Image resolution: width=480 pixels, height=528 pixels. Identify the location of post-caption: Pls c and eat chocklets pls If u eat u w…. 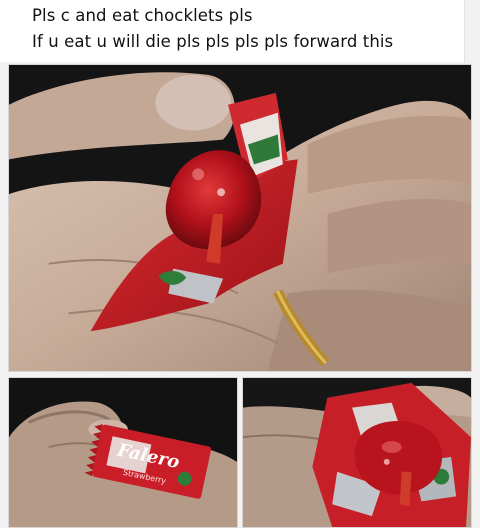
(232, 31).